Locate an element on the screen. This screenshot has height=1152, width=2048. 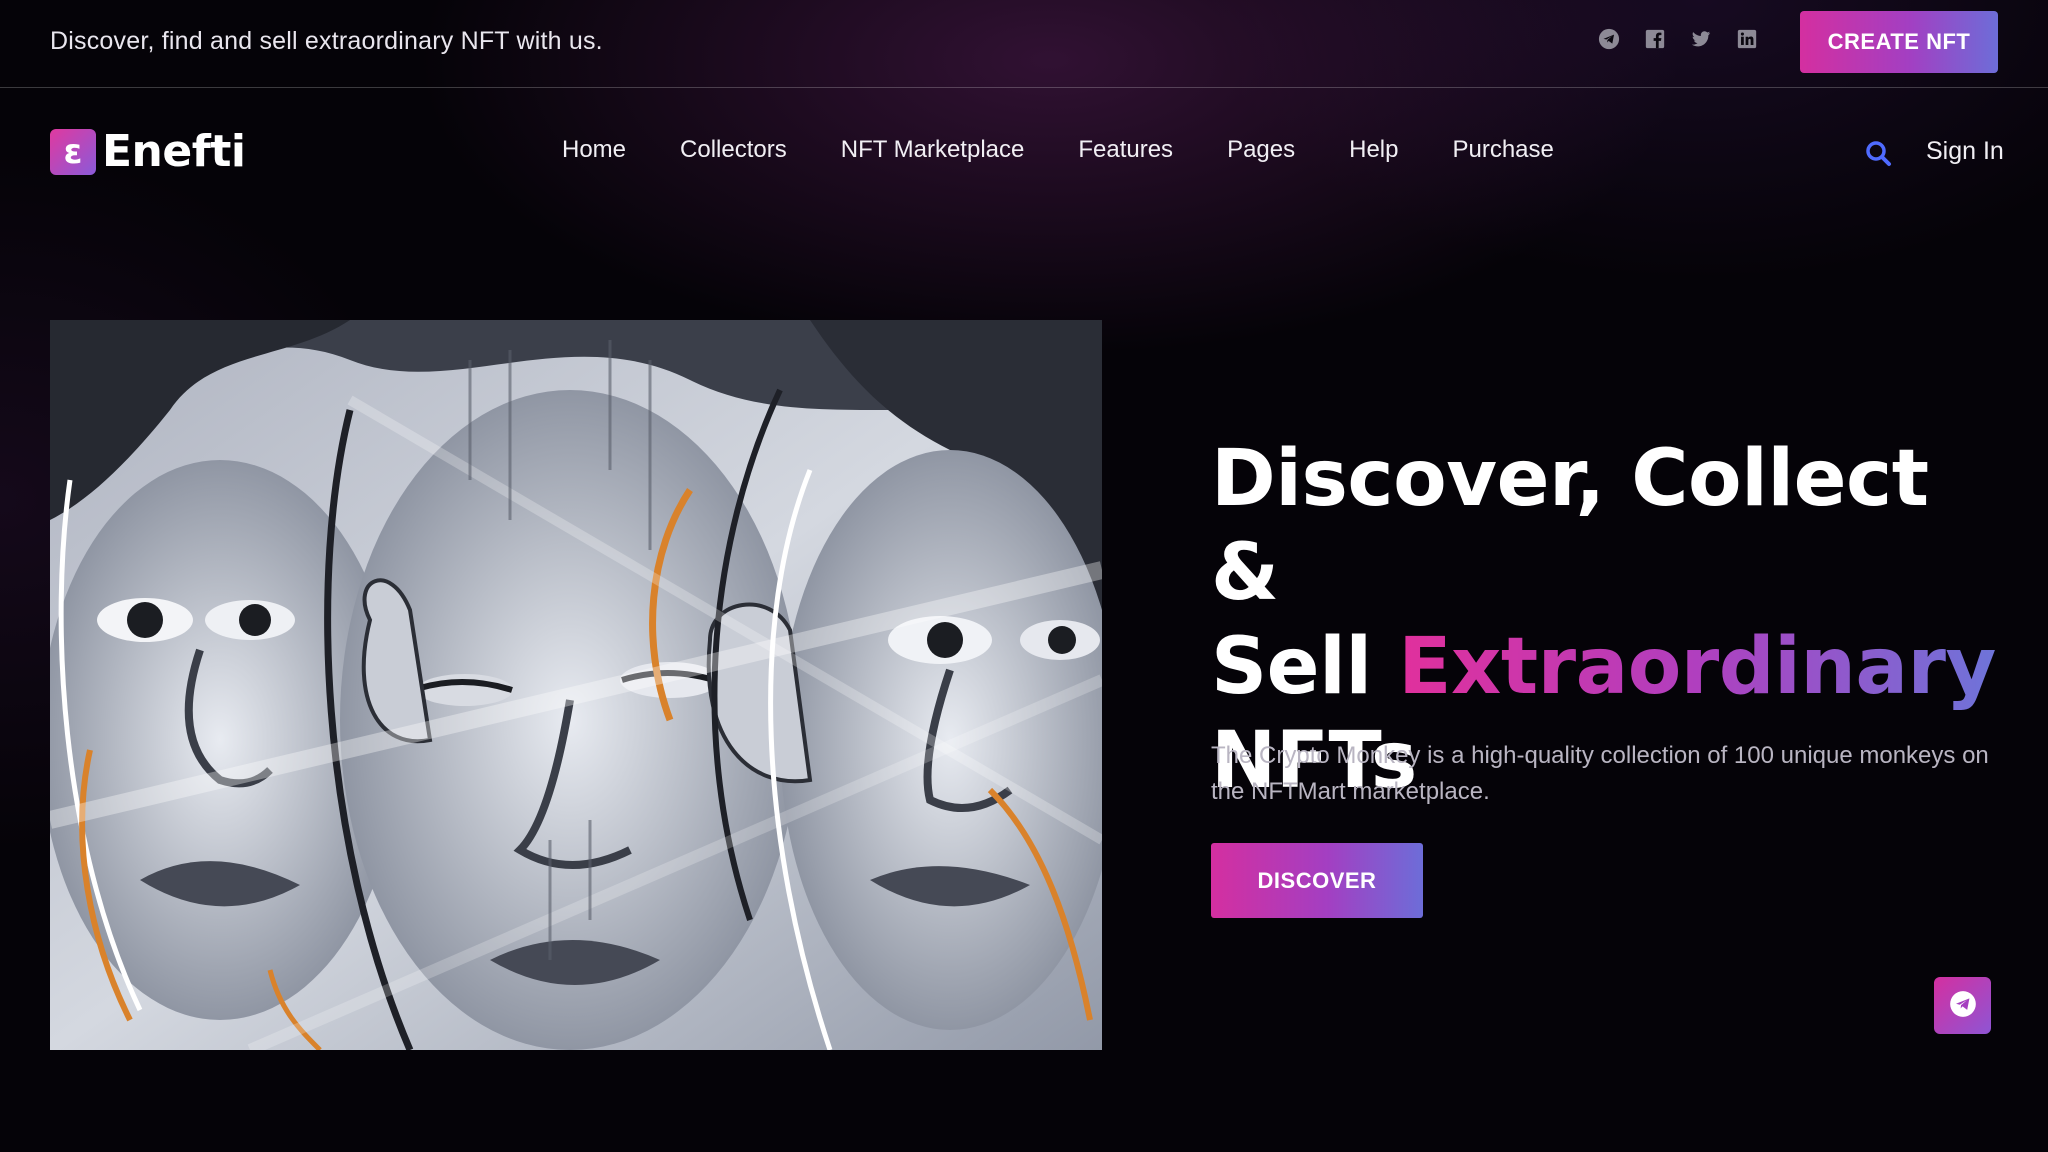
nav-item-nft-marketplace: NFT Marketplace is located at coordinates (933, 150).